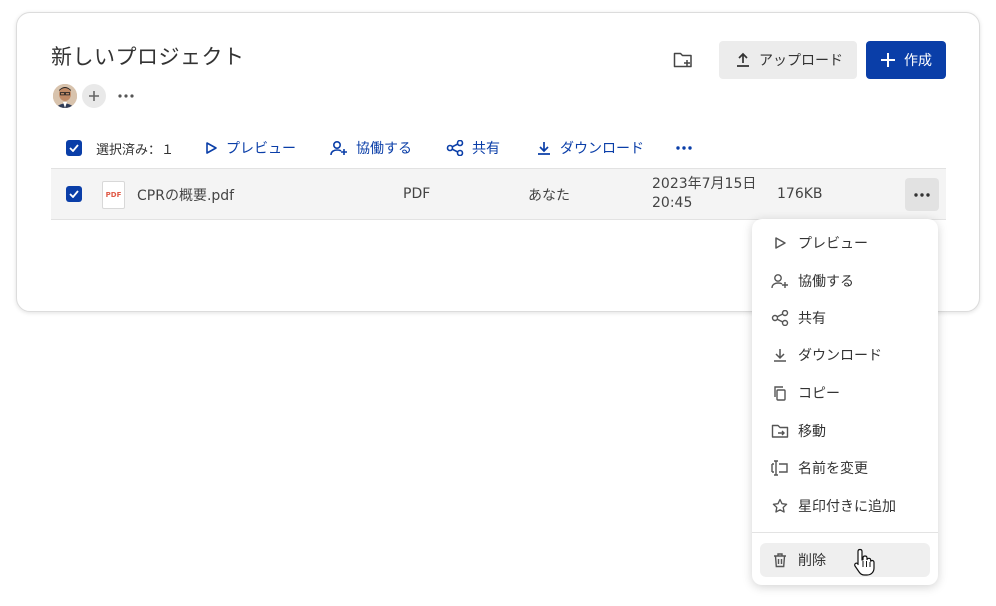 This screenshot has height=606, width=996. What do you see at coordinates (704, 184) in the screenshot?
I see `file-date-day: 2023年7月15日` at bounding box center [704, 184].